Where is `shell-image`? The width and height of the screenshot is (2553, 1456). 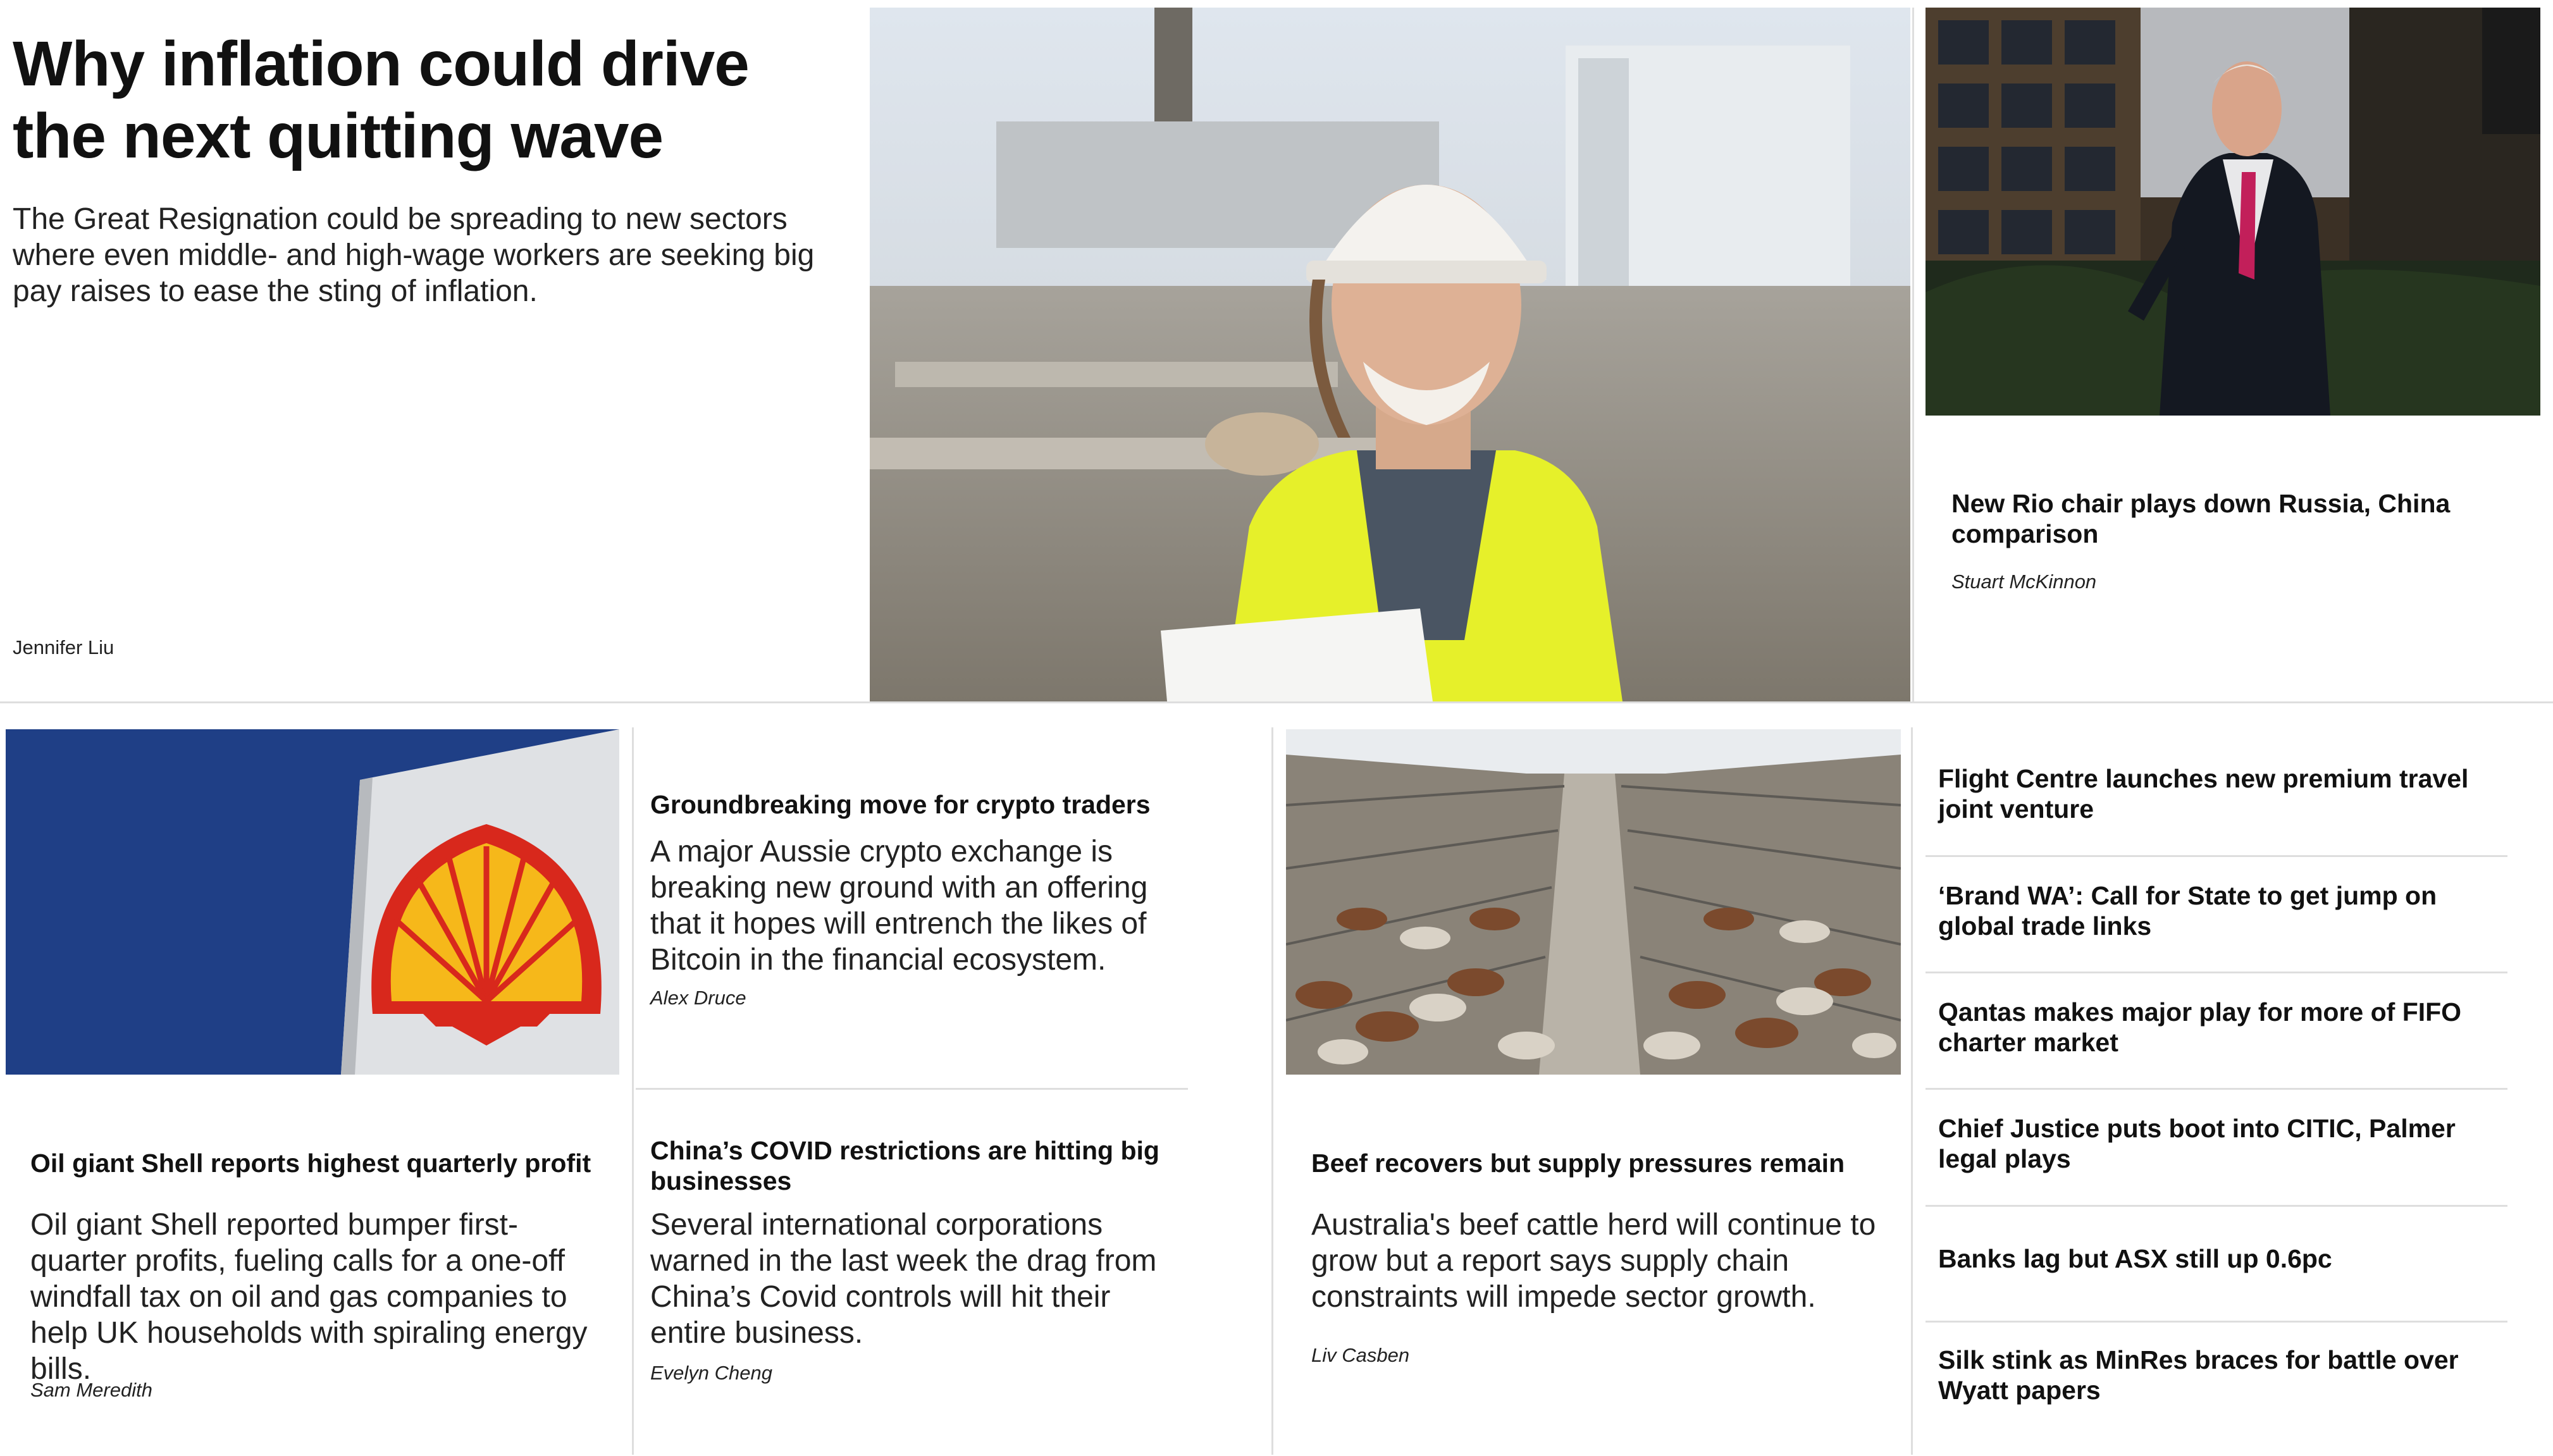
shell-image is located at coordinates (312, 902).